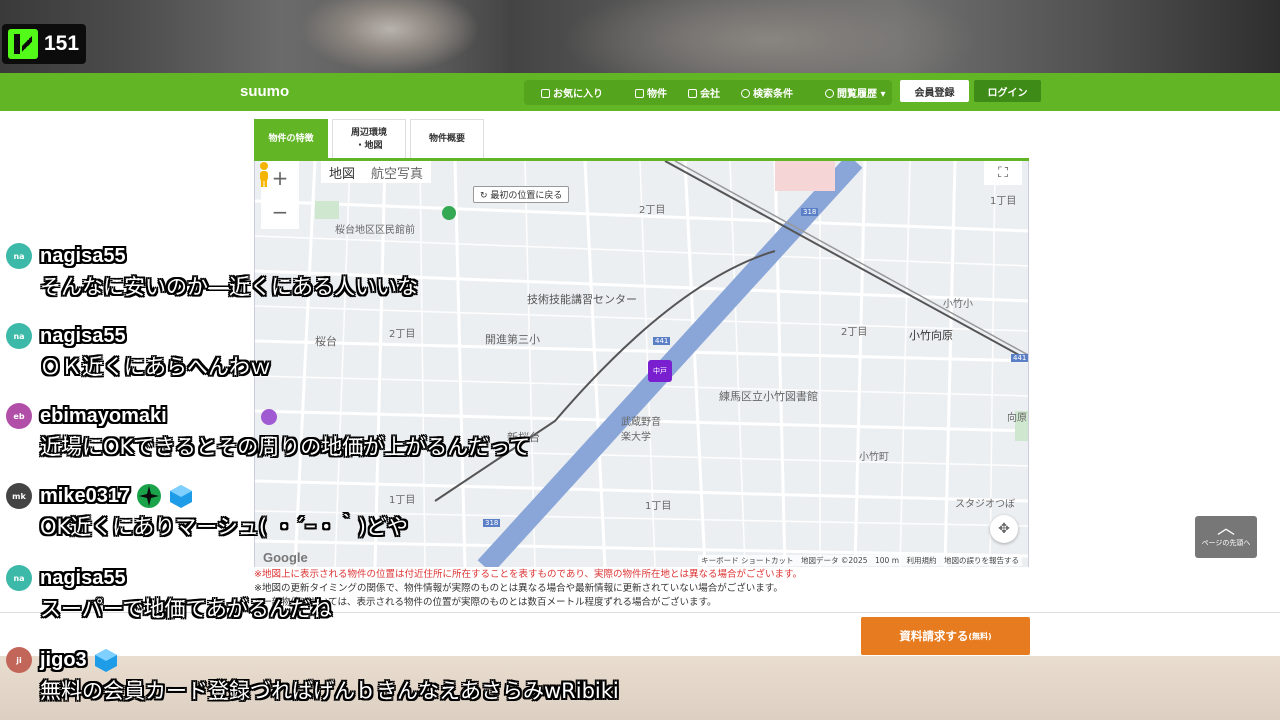 The height and width of the screenshot is (720, 1280). I want to click on chat-text: OK近くにありマーシュ( ・´ｰ・｀)どや, so click(224, 527).